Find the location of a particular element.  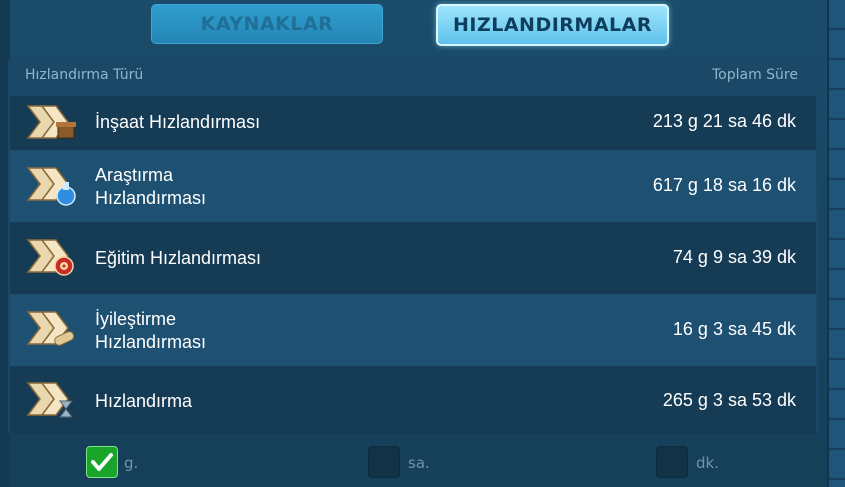

right-frame-ornament is located at coordinates (836, 243).